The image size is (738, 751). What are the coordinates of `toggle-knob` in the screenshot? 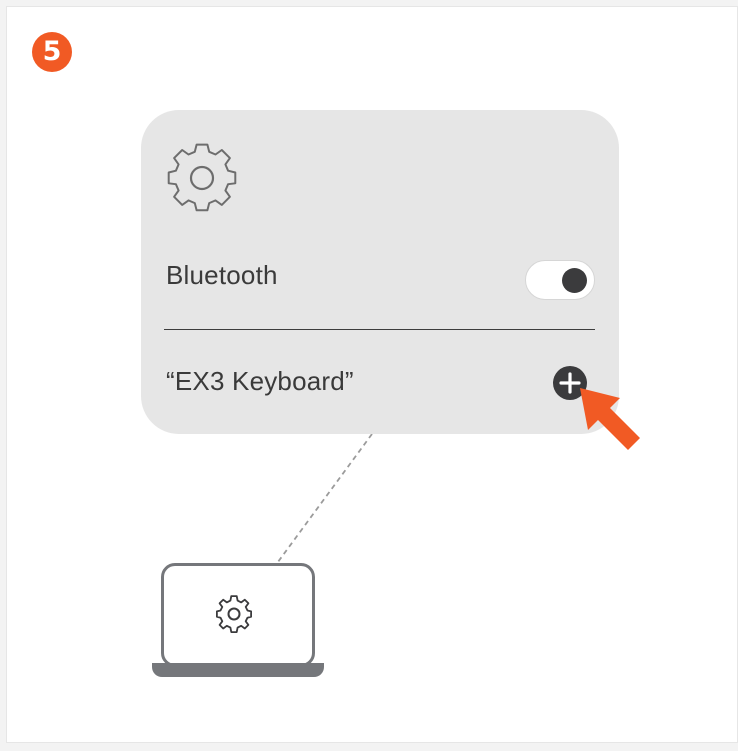 It's located at (574, 280).